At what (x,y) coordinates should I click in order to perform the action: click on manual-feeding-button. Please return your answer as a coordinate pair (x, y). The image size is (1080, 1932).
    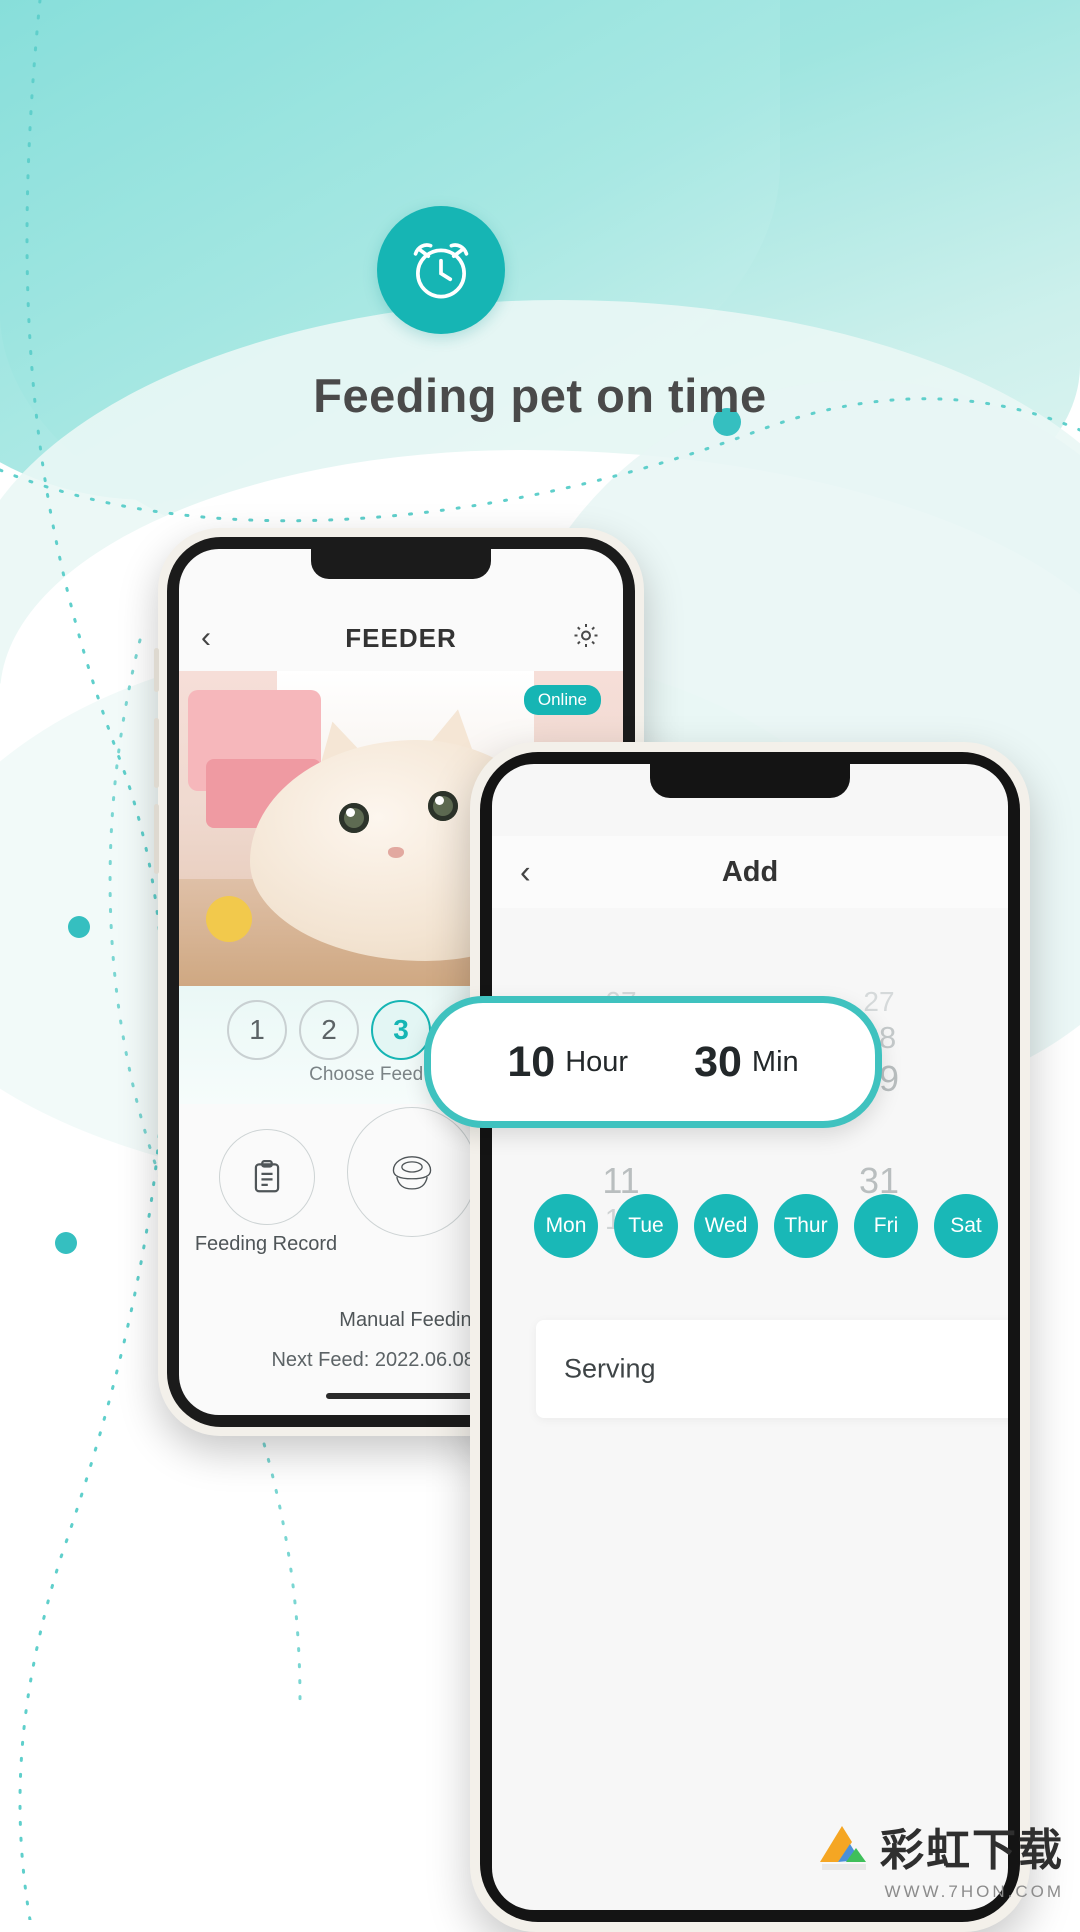
    Looking at the image, I should click on (412, 1172).